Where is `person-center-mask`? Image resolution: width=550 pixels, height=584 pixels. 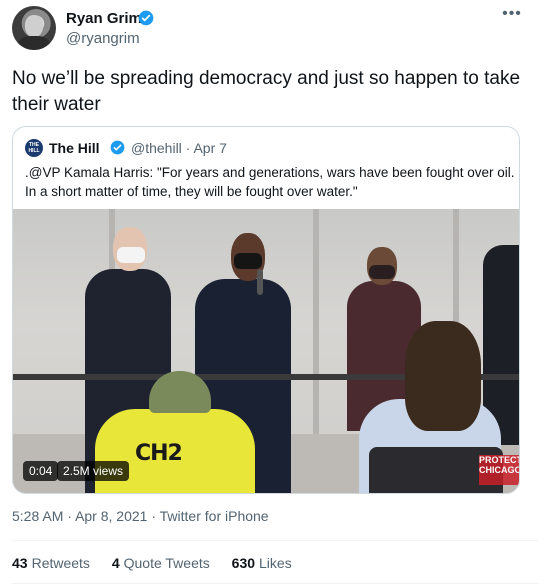
person-center-mask is located at coordinates (248, 261).